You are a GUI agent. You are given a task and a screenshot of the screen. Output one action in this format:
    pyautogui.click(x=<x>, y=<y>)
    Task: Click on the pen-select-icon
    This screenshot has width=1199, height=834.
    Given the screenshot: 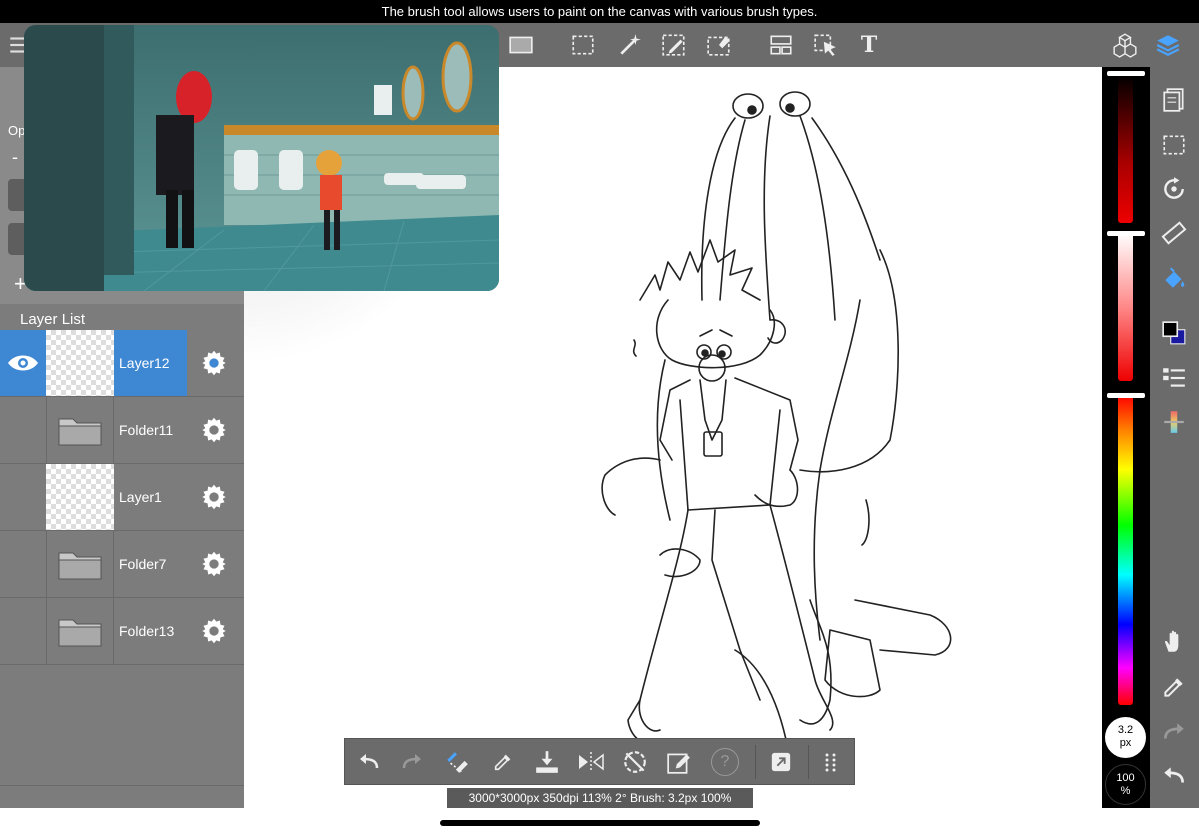 What is the action you would take?
    pyautogui.click(x=674, y=45)
    